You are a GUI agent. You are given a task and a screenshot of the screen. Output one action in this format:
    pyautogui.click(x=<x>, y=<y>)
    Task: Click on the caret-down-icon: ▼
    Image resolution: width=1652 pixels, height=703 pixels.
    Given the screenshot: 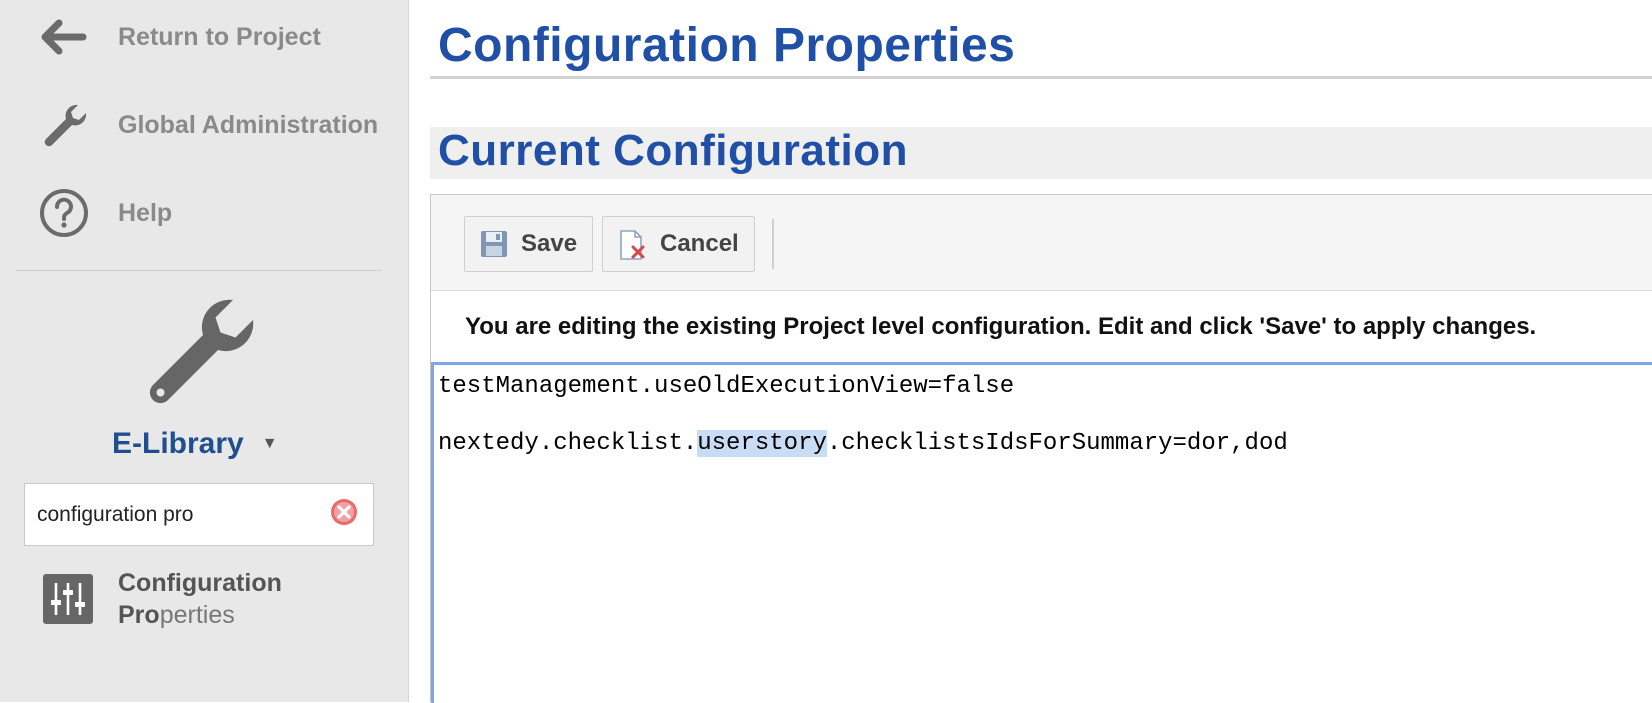 What is the action you would take?
    pyautogui.click(x=269, y=443)
    